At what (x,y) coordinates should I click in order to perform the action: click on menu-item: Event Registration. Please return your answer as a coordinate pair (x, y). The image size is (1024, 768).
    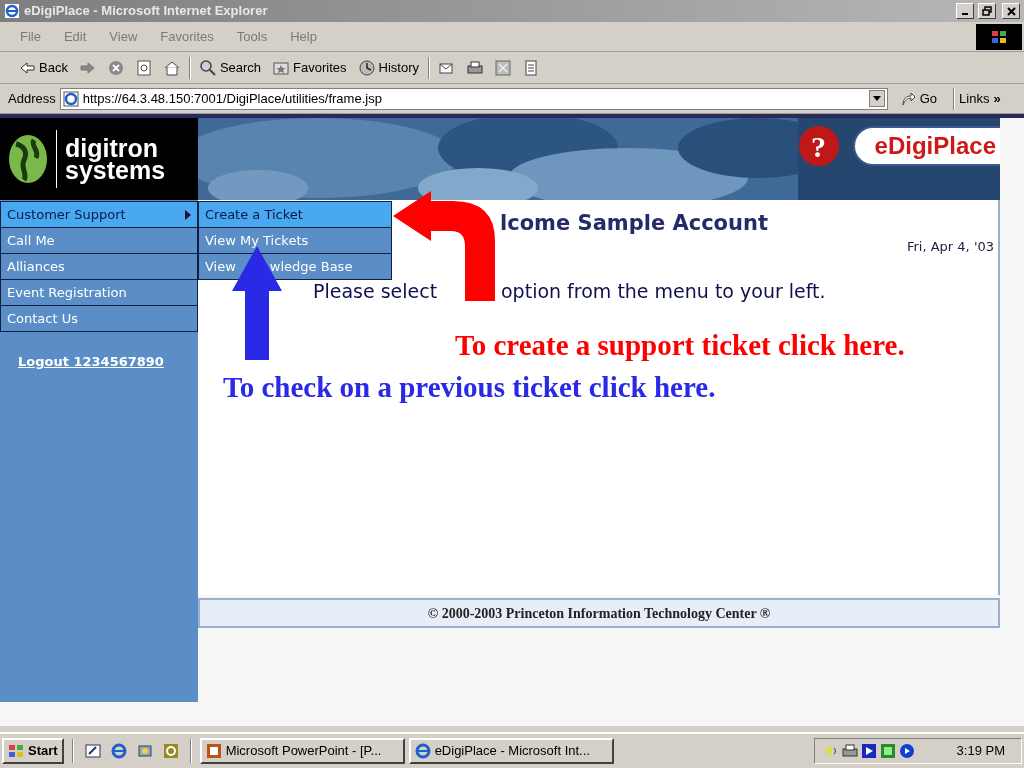
    Looking at the image, I should click on (99, 292).